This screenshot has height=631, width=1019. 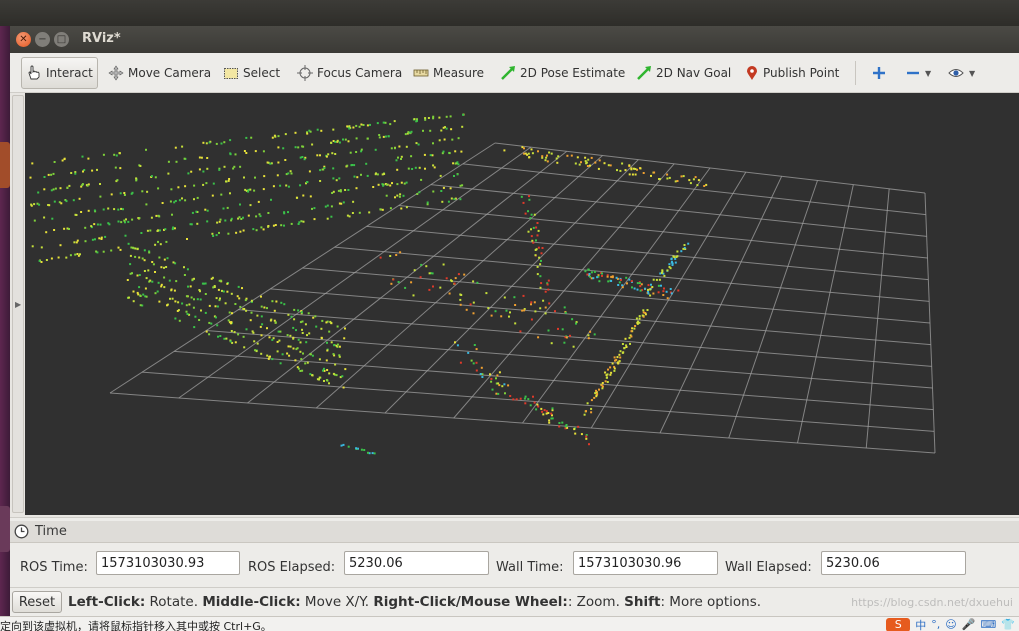 I want to click on interact-tool-button: Interact, so click(x=59, y=73).